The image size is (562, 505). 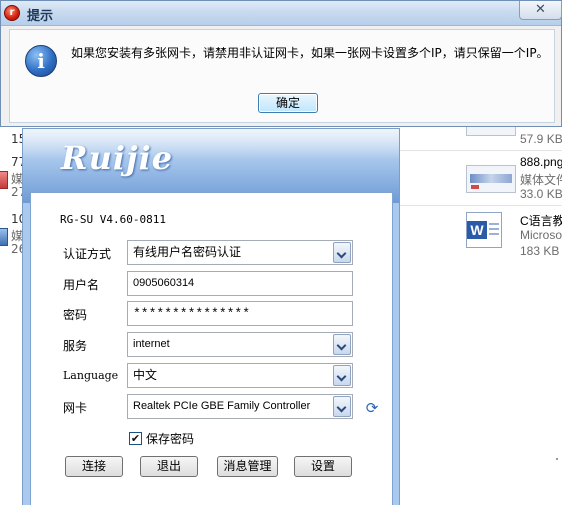 I want to click on language-select: 中文, so click(x=240, y=375).